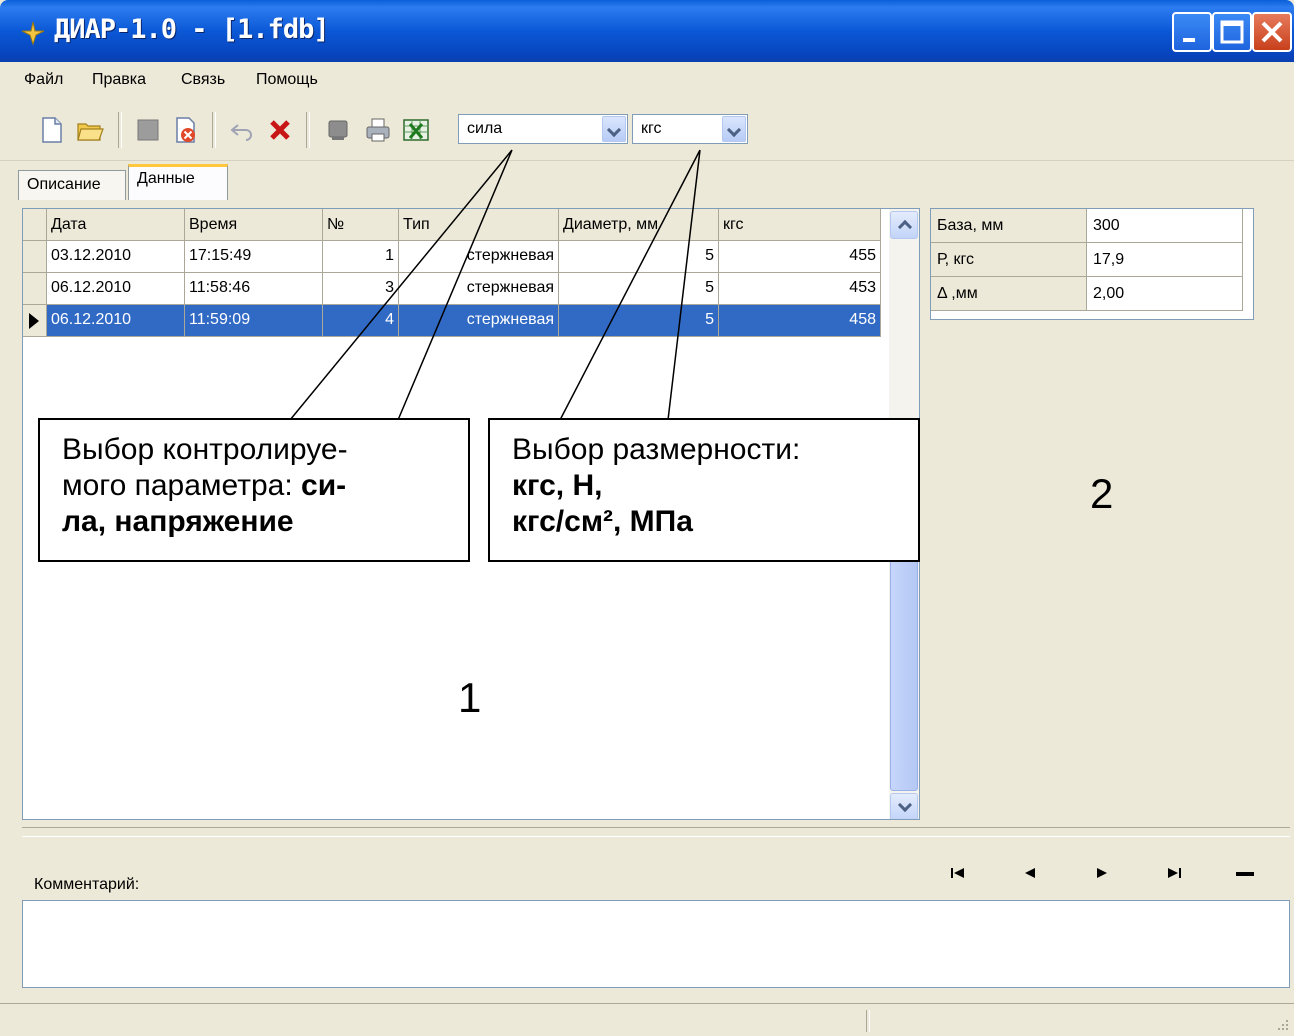  Describe the element at coordinates (205, 449) in the screenshot. I see `callout-param-line1: Выбор контролируе-` at that location.